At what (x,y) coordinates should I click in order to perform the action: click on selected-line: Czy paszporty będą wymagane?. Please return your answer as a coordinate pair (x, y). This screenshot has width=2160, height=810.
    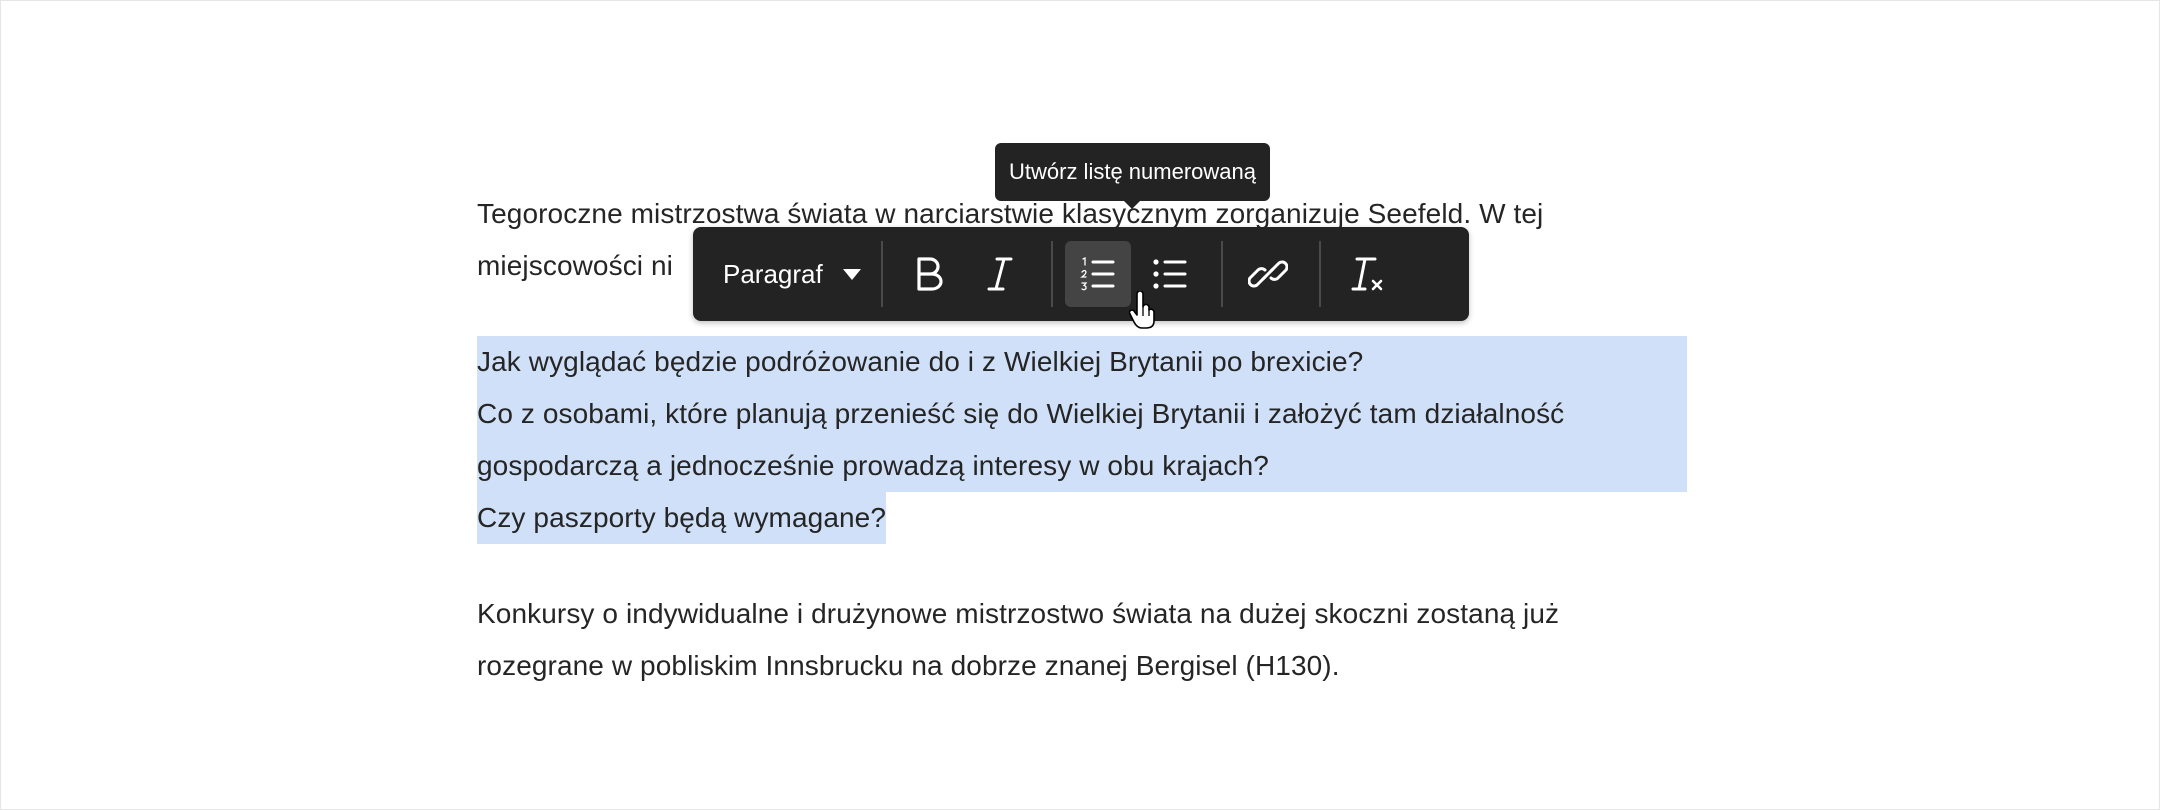
    Looking at the image, I should click on (682, 518).